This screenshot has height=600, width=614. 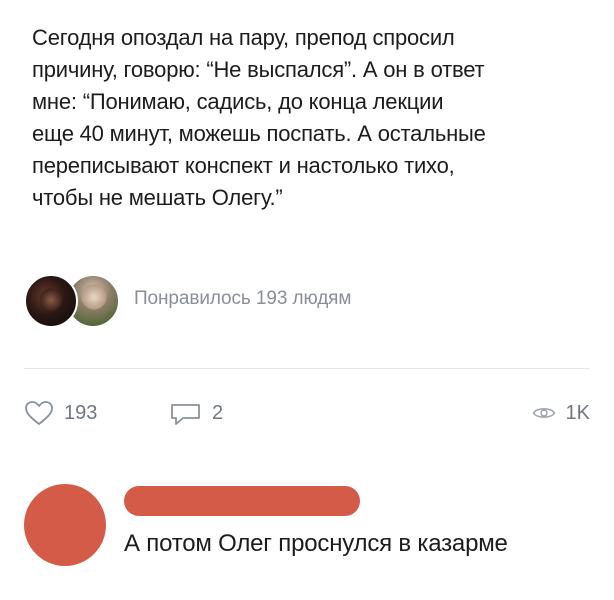 What do you see at coordinates (218, 412) in the screenshot?
I see `comments-count: 2` at bounding box center [218, 412].